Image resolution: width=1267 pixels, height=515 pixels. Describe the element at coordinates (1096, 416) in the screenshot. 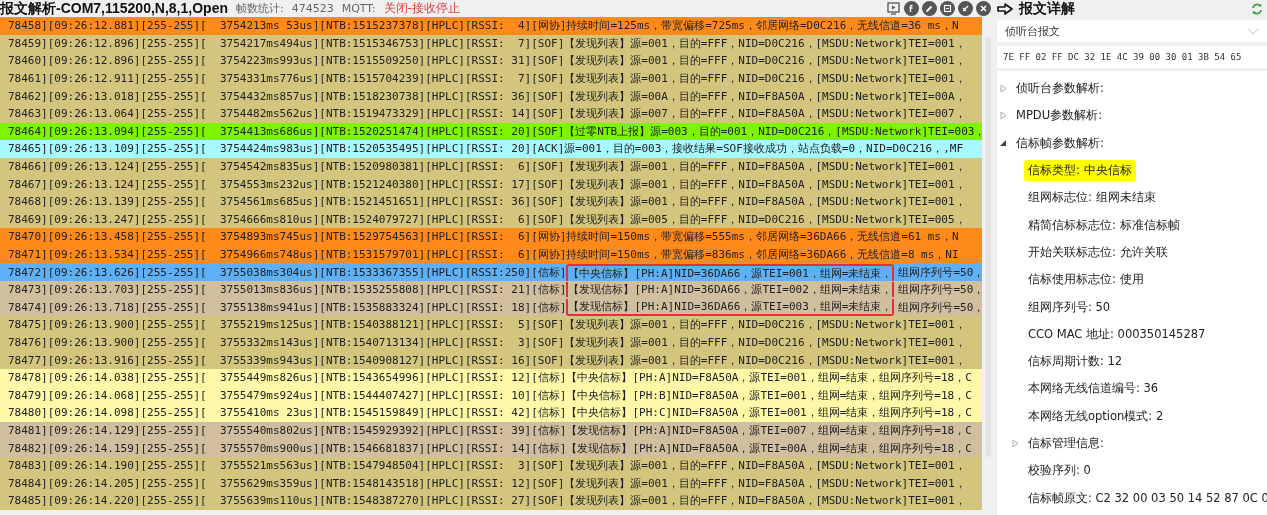

I see `tree-item: 本网络无线option模式: 2` at that location.